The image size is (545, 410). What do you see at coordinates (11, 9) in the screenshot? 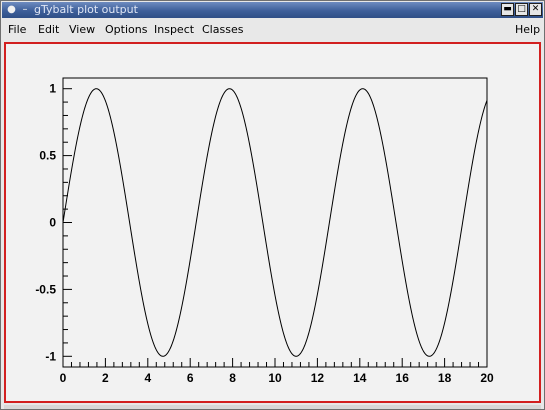
I see `window-menu-icon: ●` at bounding box center [11, 9].